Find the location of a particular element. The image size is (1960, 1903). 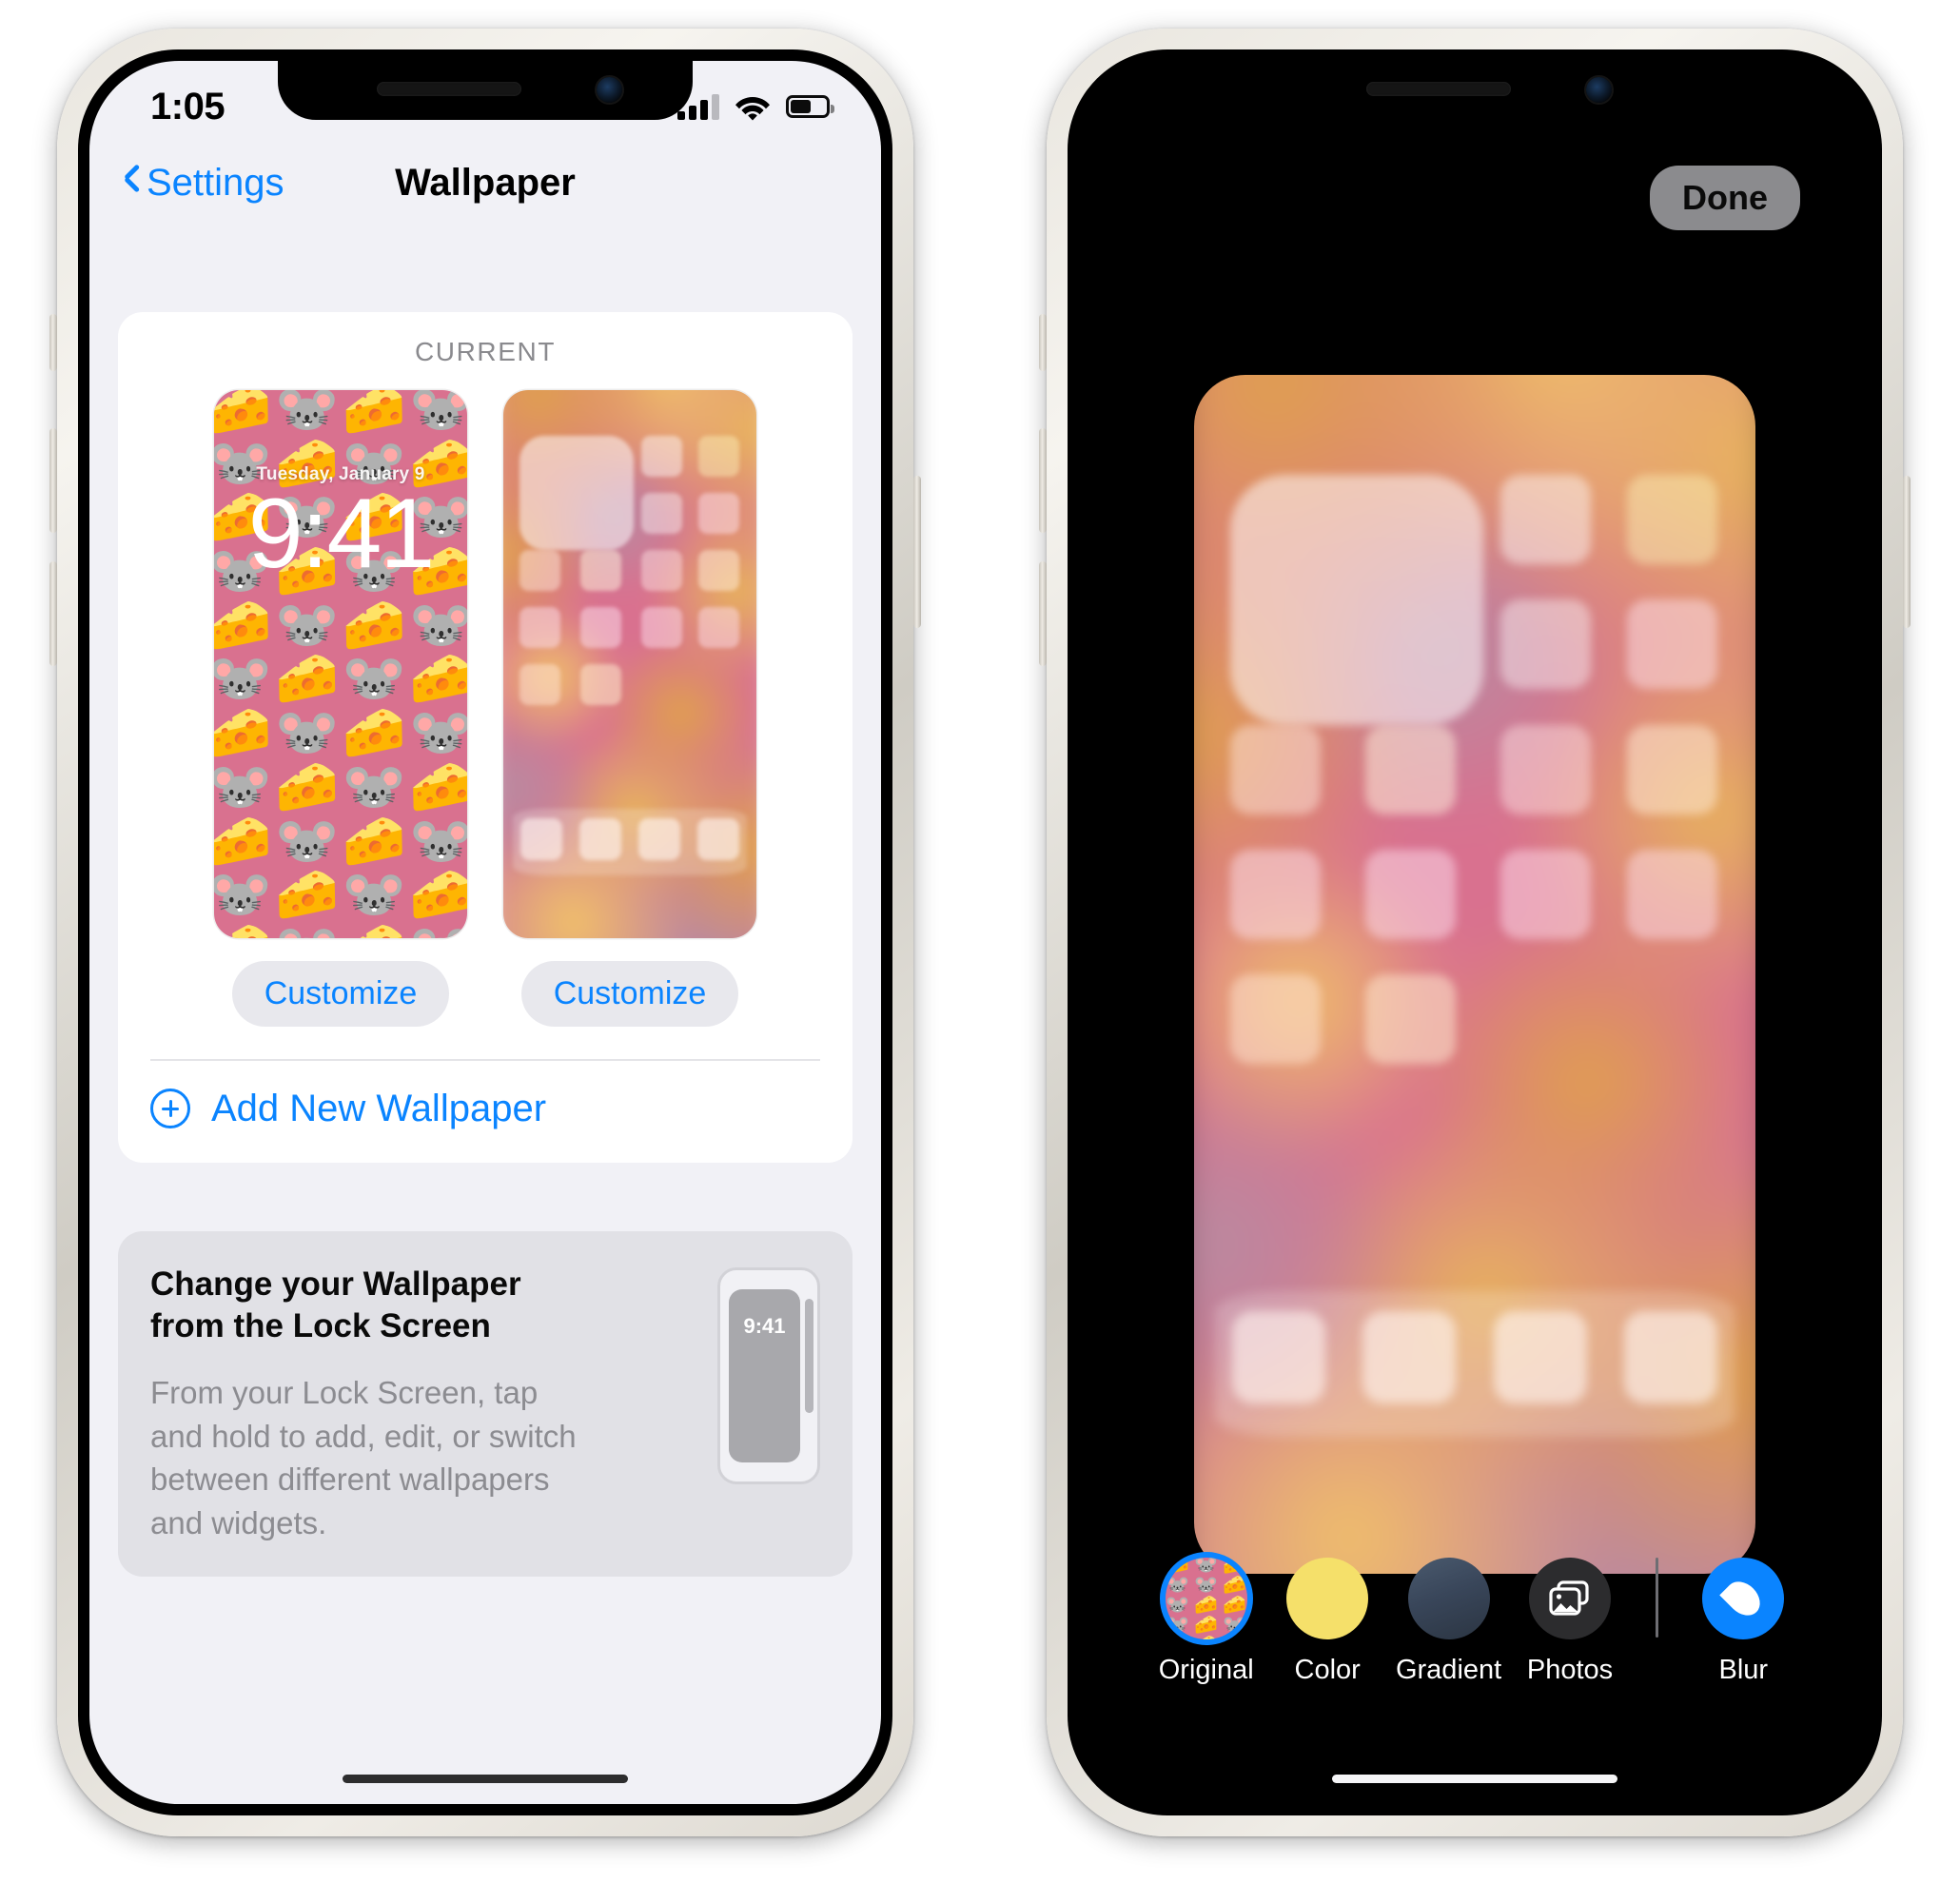

chevron-left-icon is located at coordinates (131, 183).